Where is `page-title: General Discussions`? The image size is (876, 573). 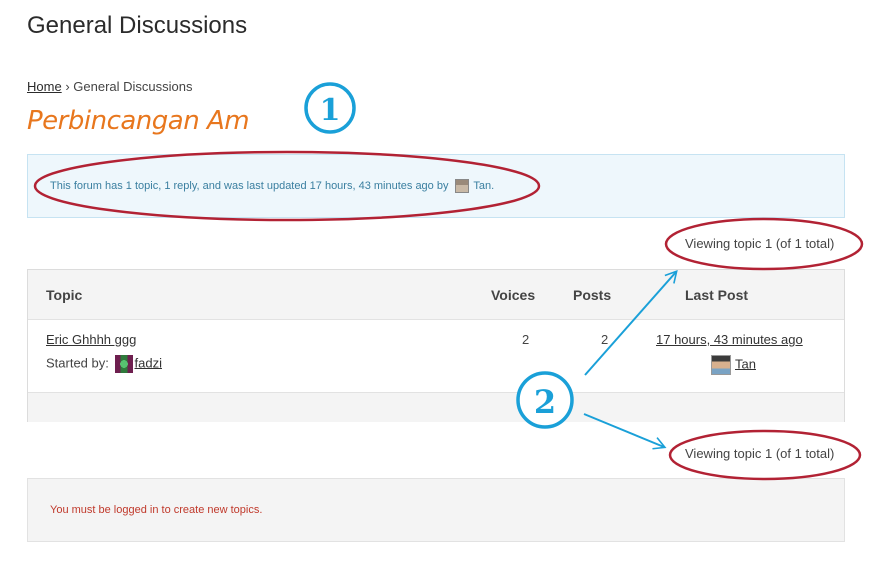 page-title: General Discussions is located at coordinates (137, 25).